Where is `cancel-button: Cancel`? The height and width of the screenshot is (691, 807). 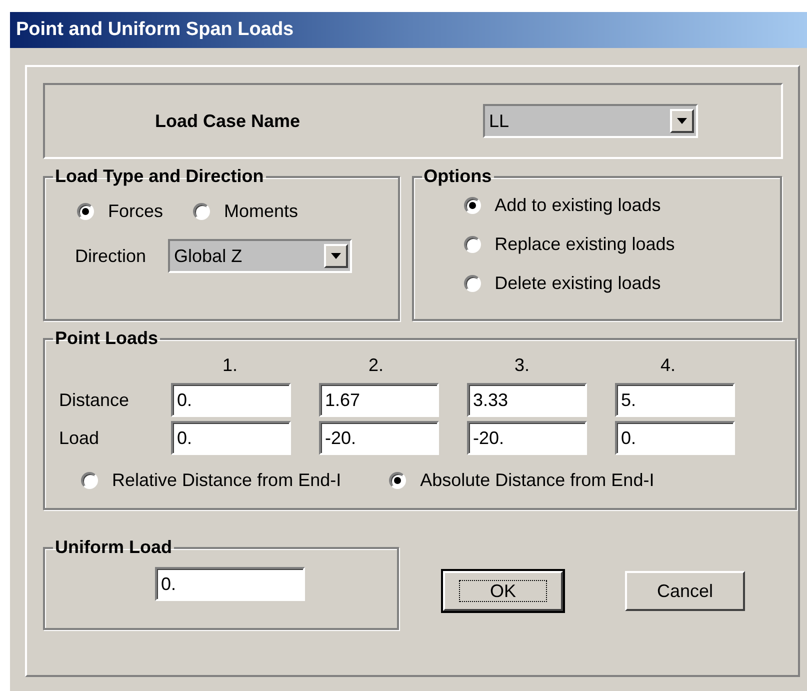
cancel-button: Cancel is located at coordinates (685, 591).